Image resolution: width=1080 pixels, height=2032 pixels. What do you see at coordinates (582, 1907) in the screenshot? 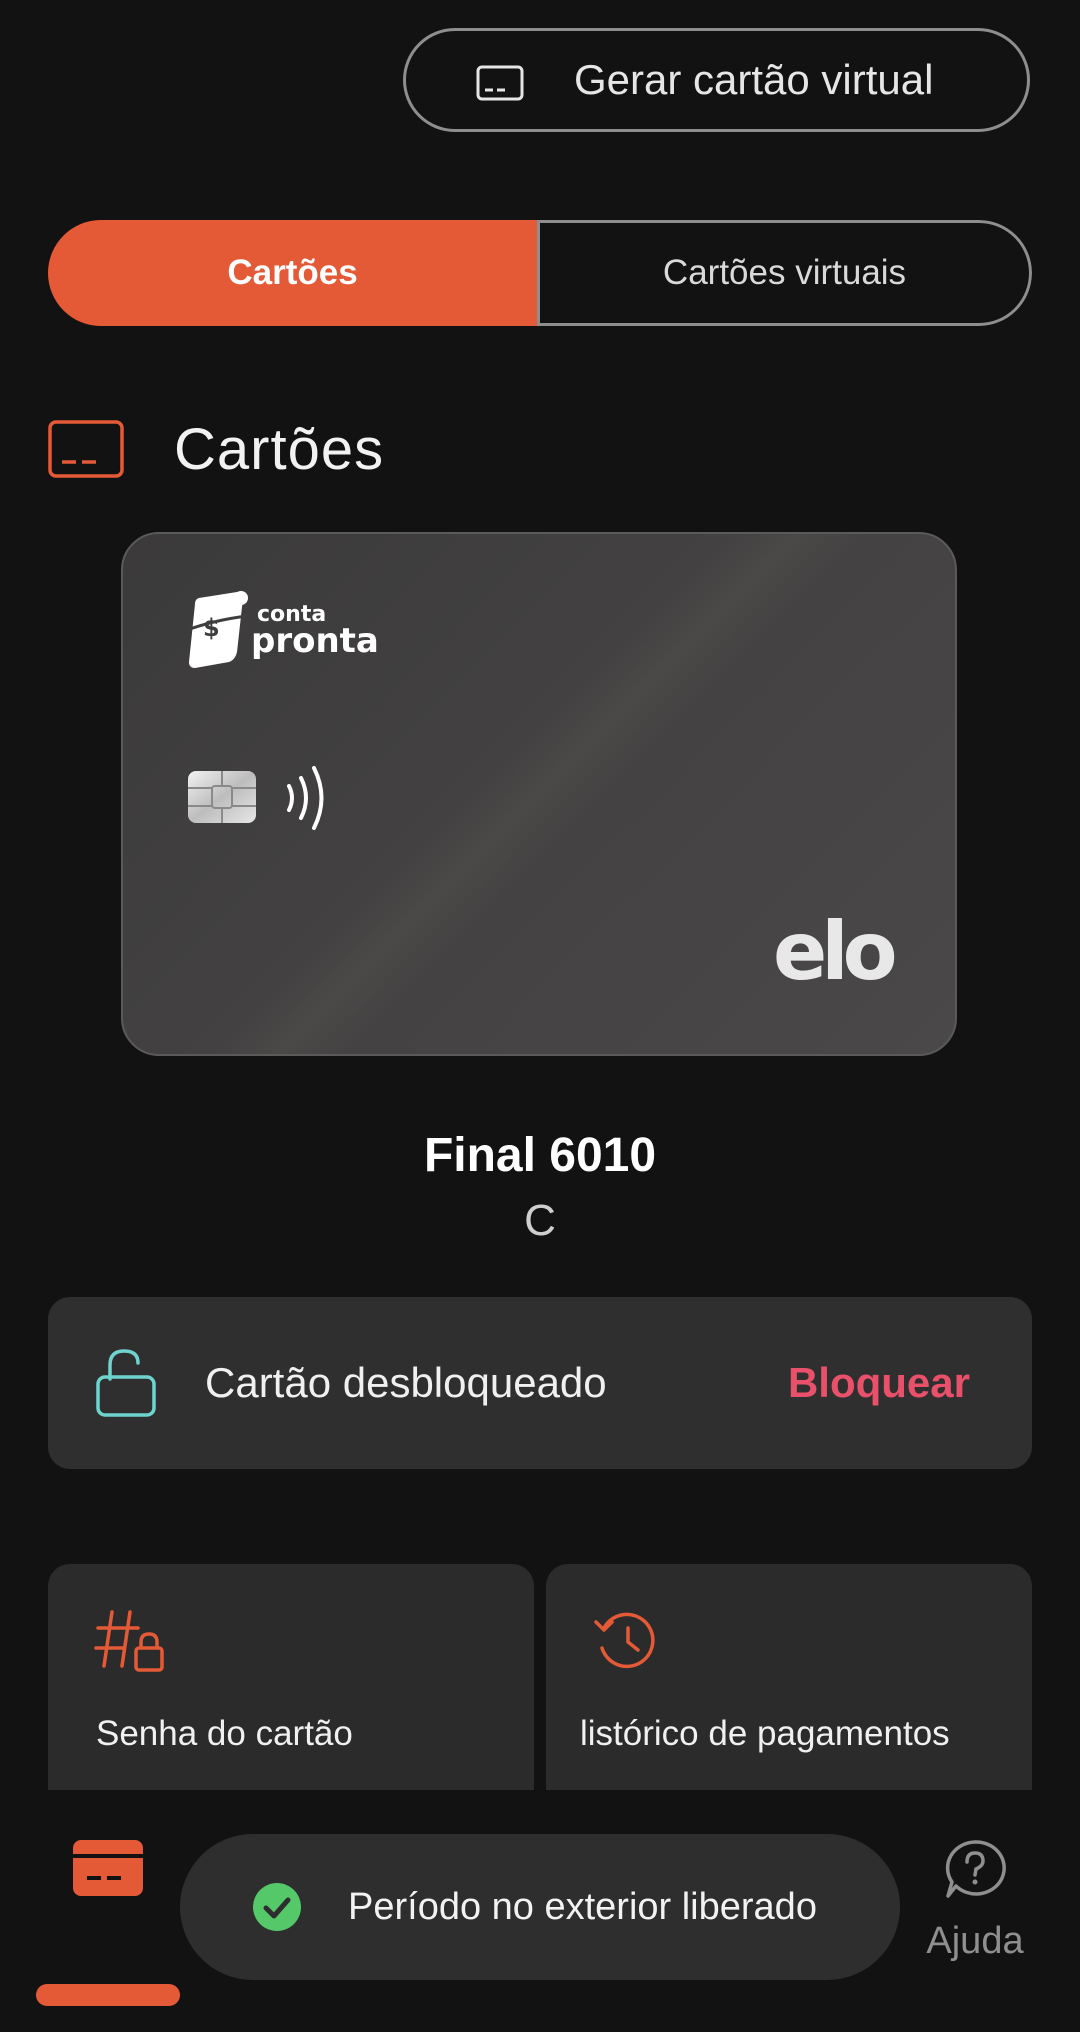
I see `toast-message: Período no exterior liberado` at bounding box center [582, 1907].